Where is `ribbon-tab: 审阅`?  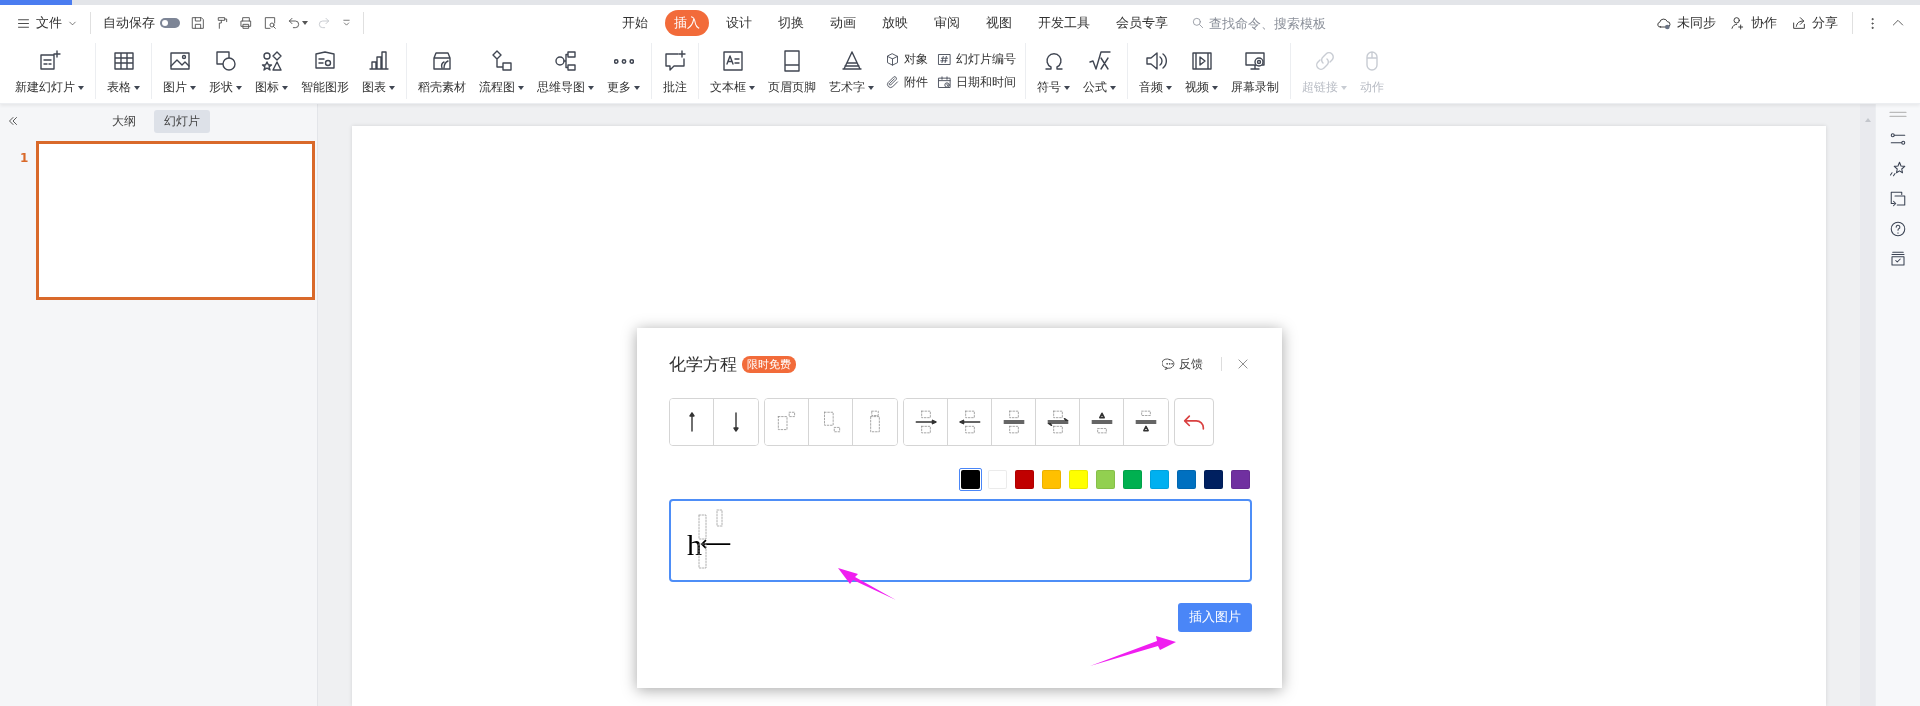 ribbon-tab: 审阅 is located at coordinates (947, 23).